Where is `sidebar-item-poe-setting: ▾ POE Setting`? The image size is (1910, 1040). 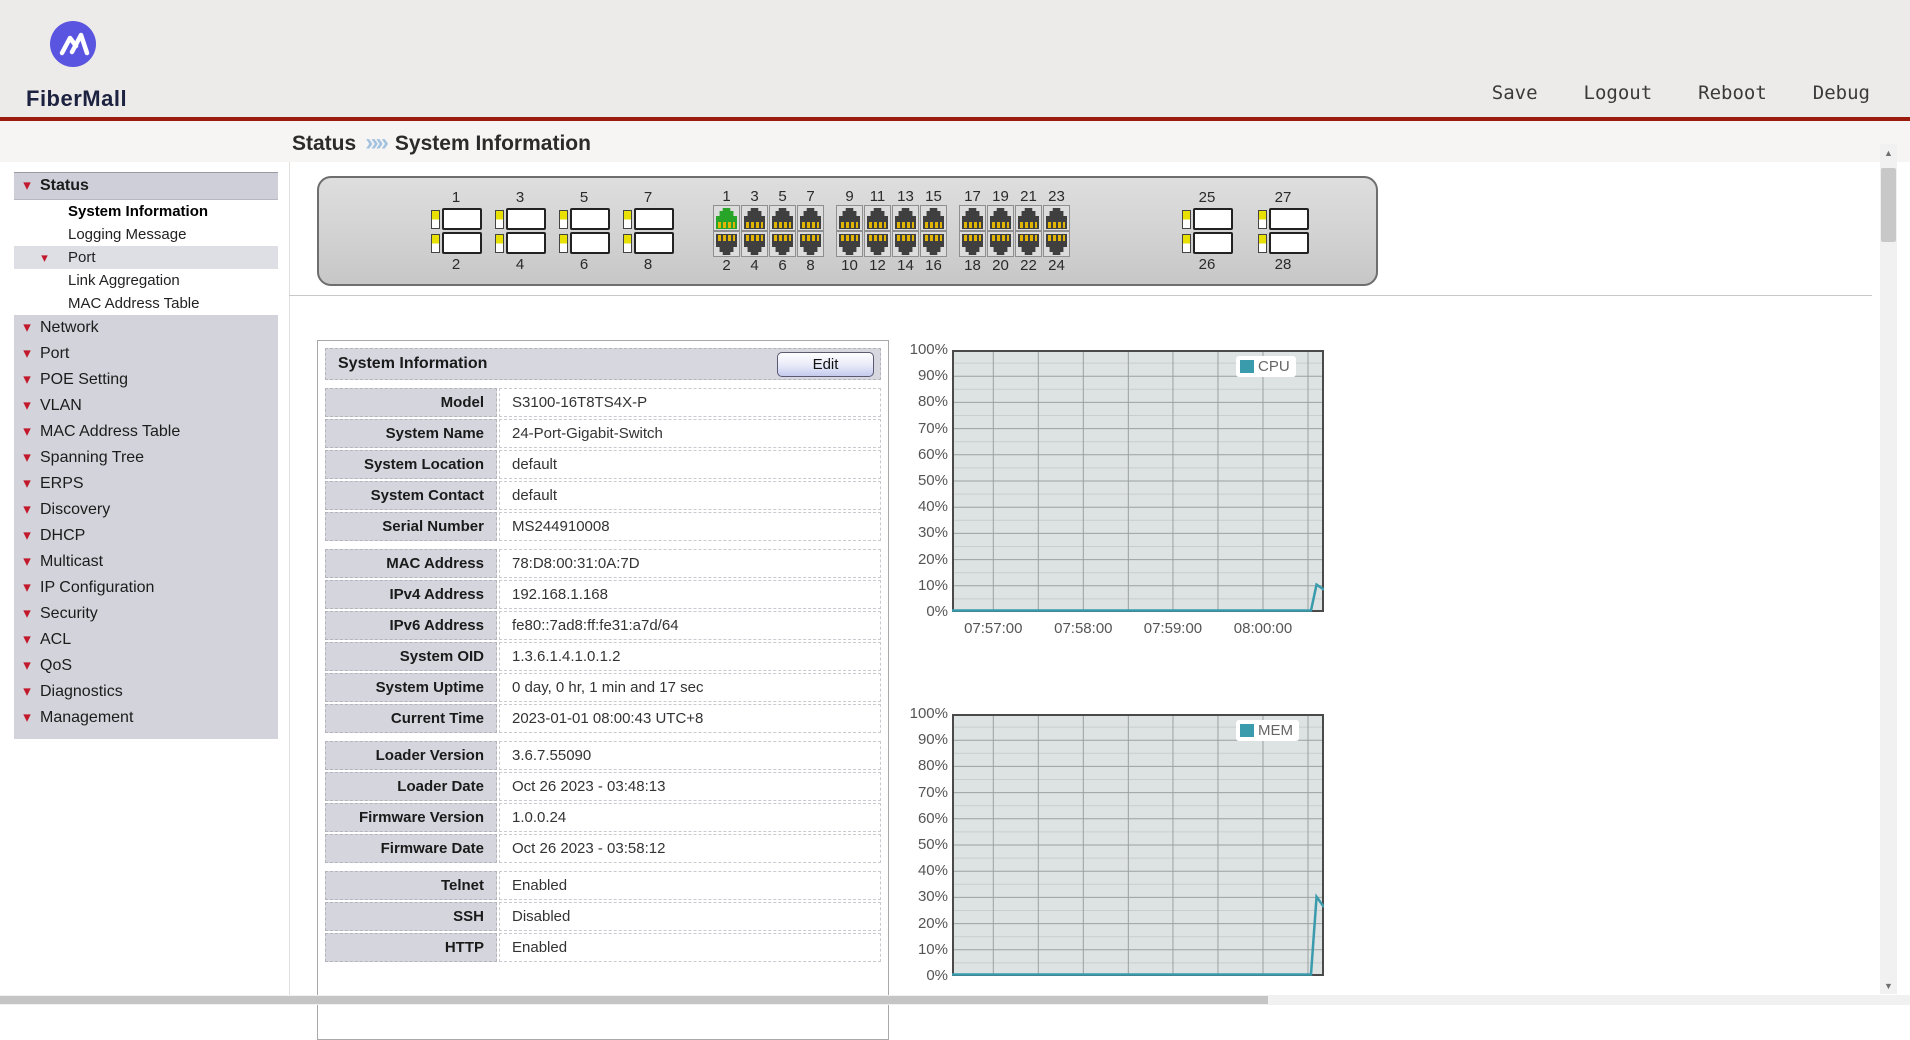 sidebar-item-poe-setting: ▾ POE Setting is located at coordinates (146, 380).